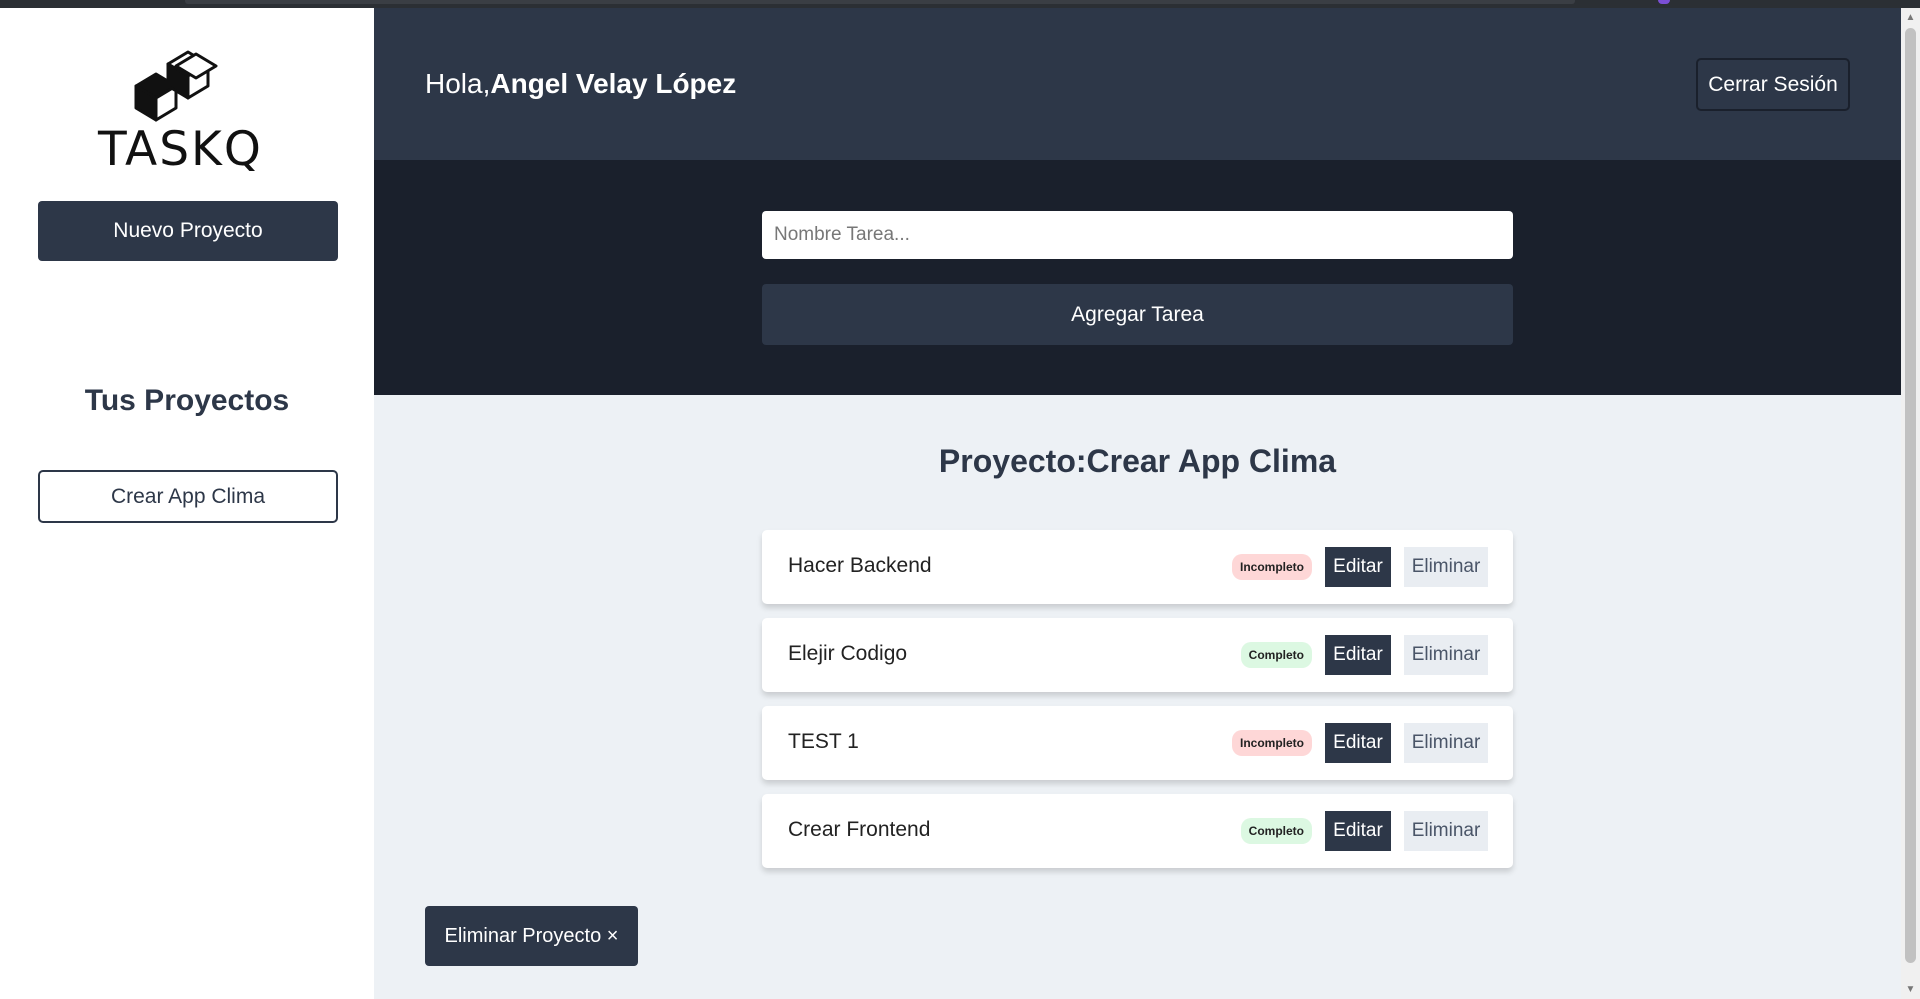 This screenshot has width=1920, height=999. What do you see at coordinates (1910, 17) in the screenshot?
I see `arrow-up-icon: ▲` at bounding box center [1910, 17].